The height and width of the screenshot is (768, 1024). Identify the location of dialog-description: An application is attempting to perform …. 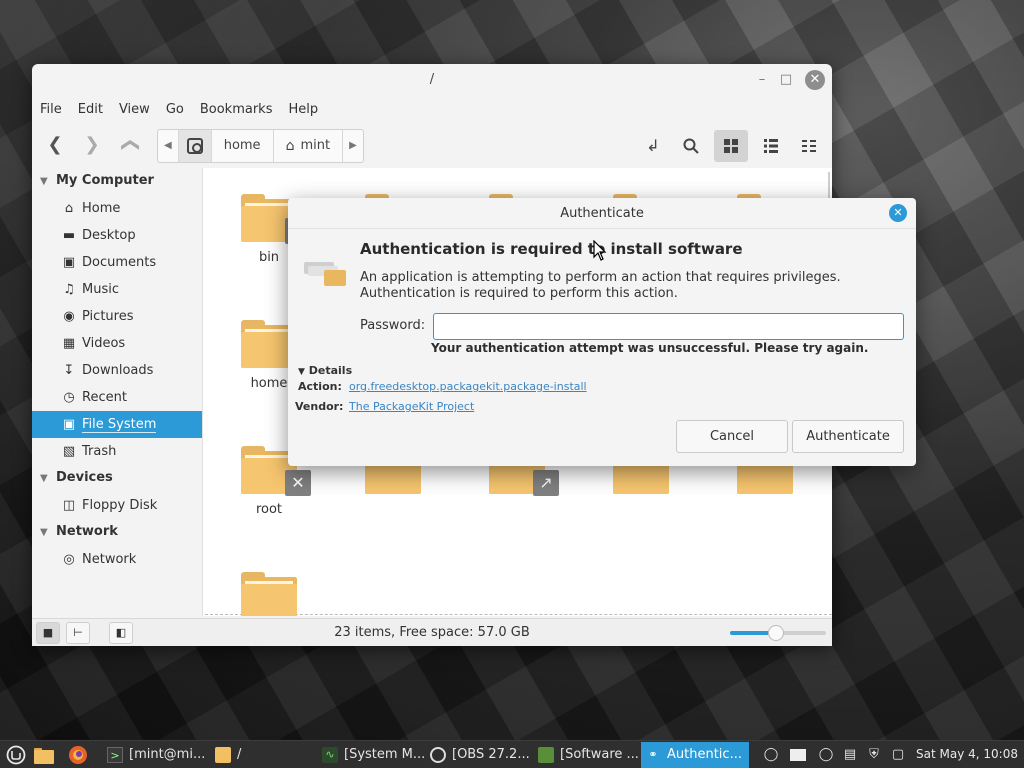
(600, 285).